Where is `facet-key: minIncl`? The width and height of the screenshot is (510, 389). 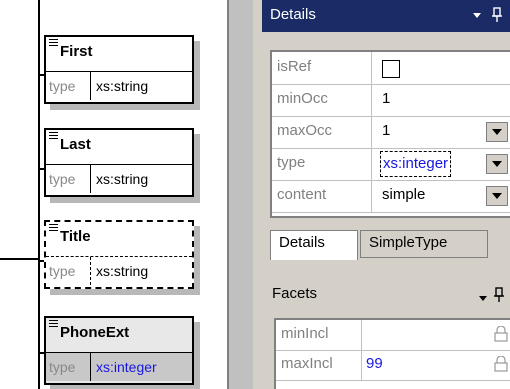
facet-key: minIncl is located at coordinates (319, 335).